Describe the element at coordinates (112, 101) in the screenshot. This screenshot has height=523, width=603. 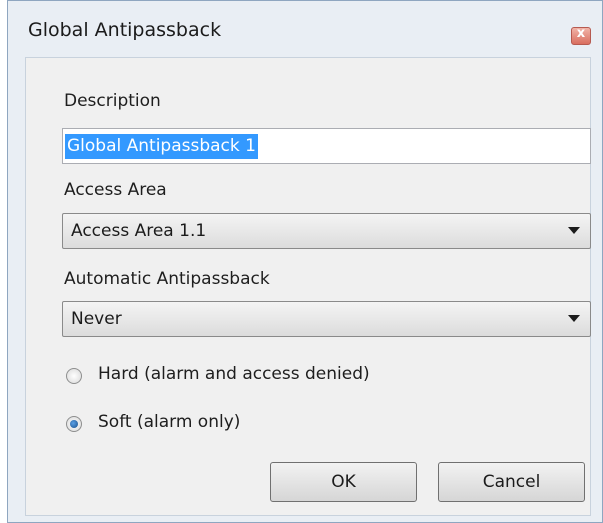
I see `description-label: Description` at that location.